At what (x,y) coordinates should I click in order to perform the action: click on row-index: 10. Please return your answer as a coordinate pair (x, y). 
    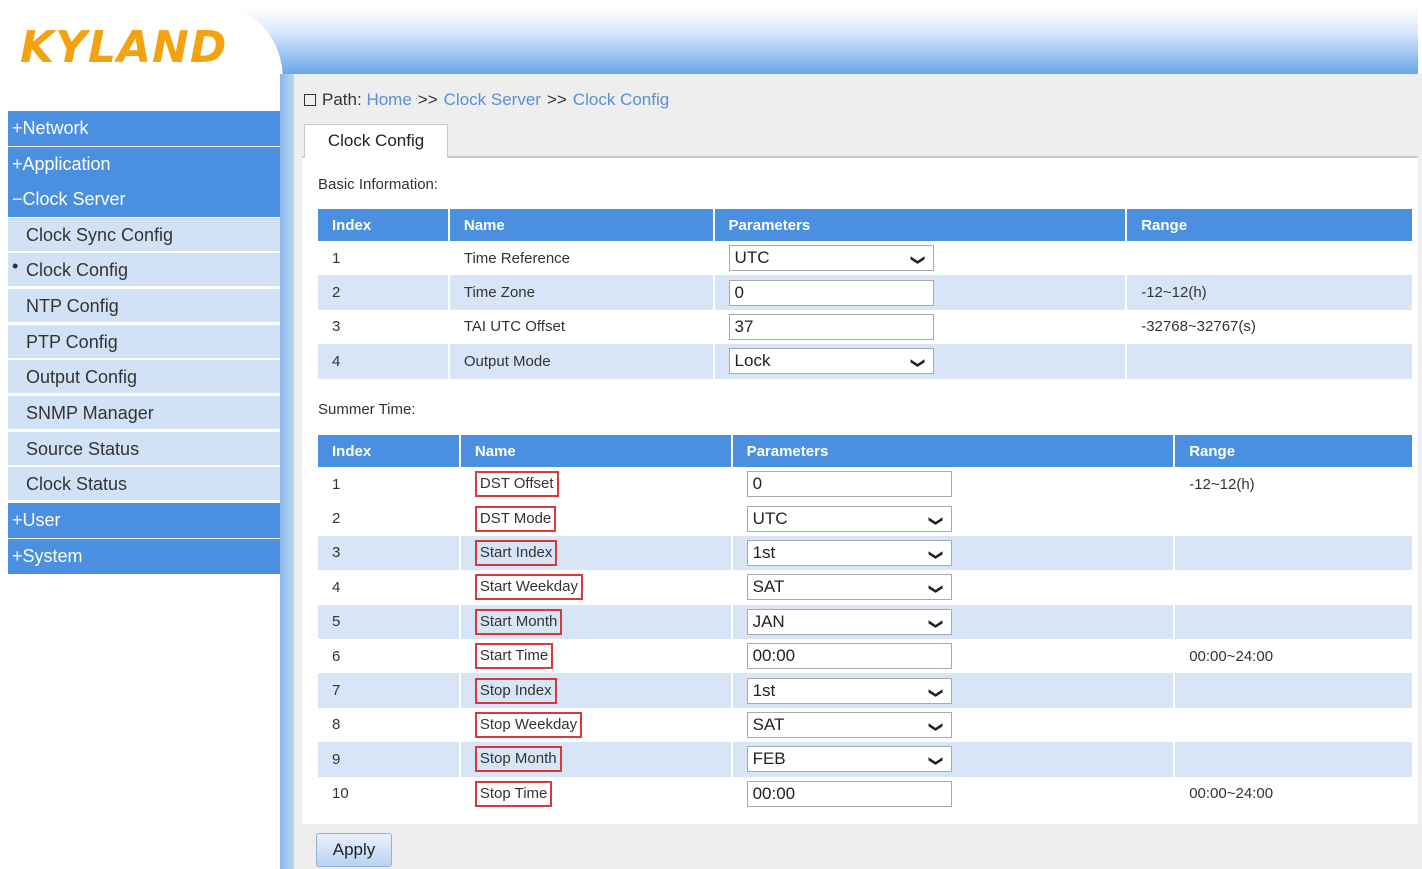
    Looking at the image, I should click on (389, 793).